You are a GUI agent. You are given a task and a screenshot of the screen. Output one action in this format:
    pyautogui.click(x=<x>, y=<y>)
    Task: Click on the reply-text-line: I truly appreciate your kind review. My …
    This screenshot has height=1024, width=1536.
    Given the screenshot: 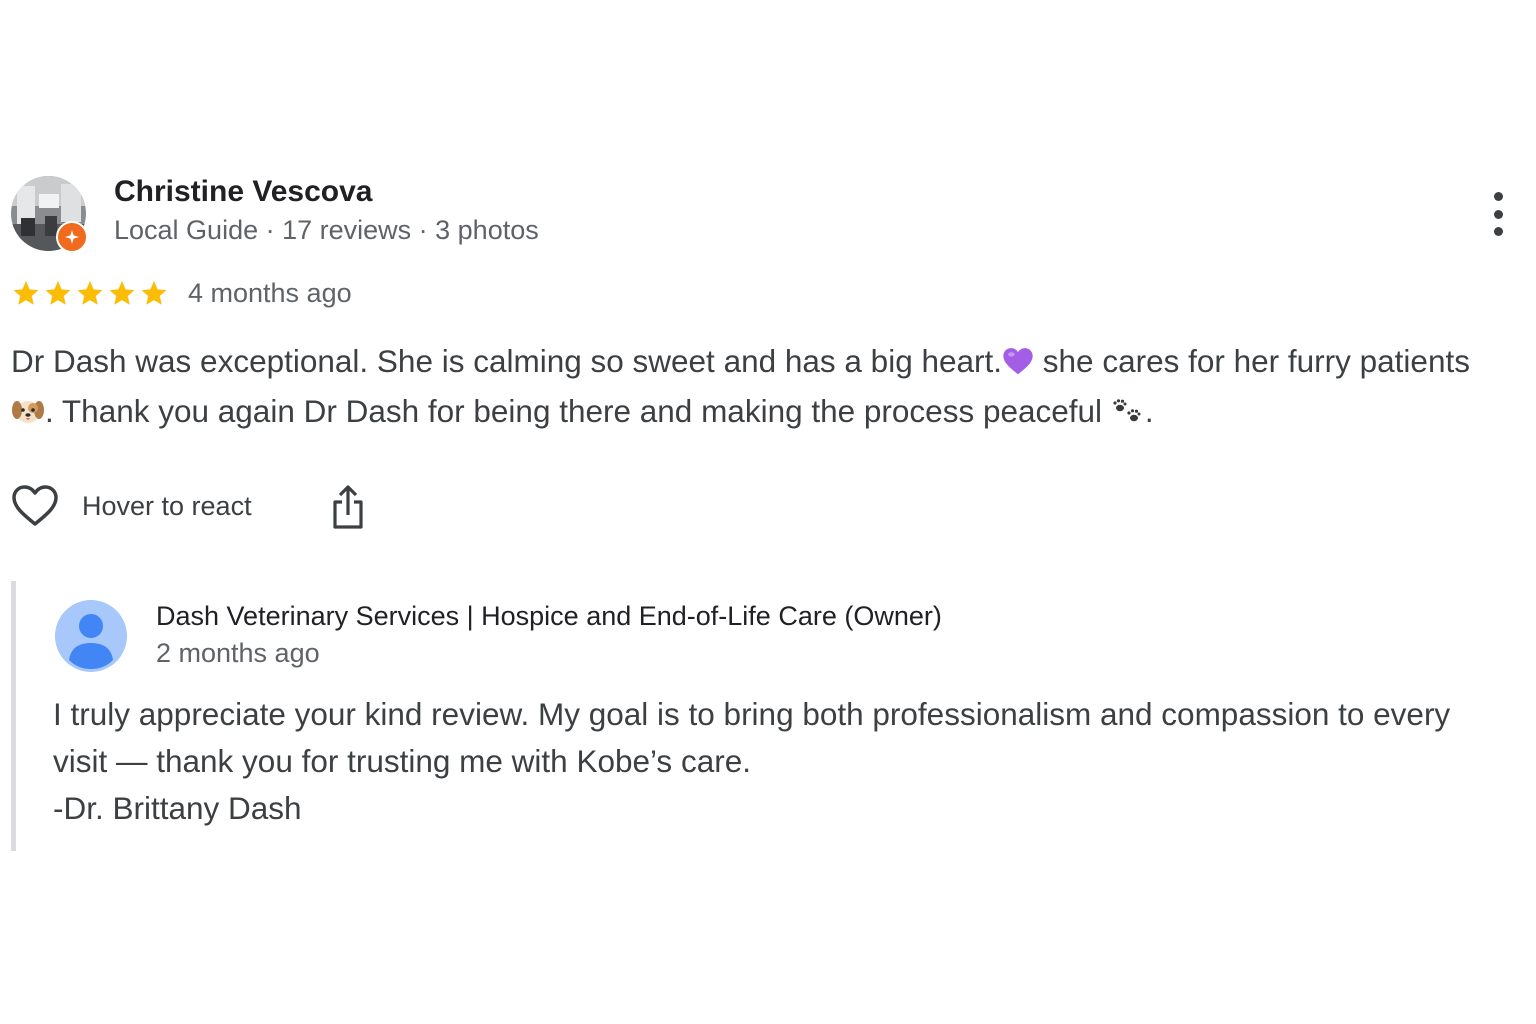 What is the action you would take?
    pyautogui.click(x=752, y=714)
    